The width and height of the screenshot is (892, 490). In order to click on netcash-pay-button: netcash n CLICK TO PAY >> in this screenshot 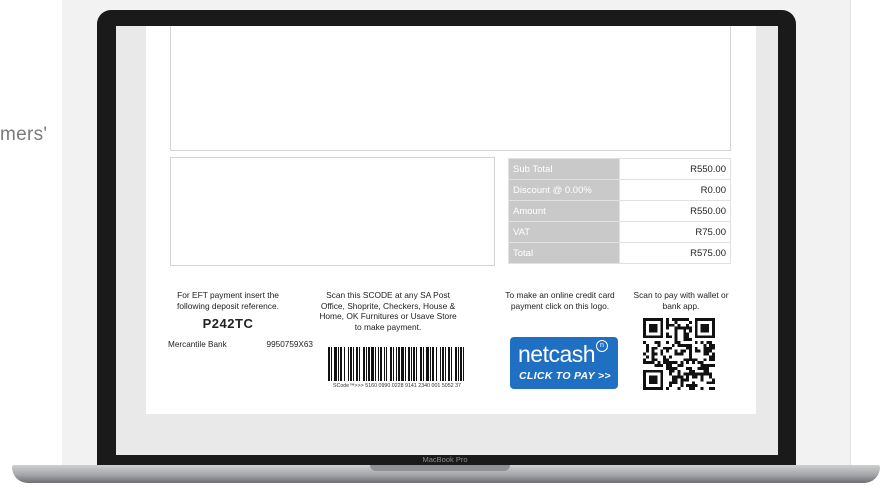, I will do `click(564, 363)`.